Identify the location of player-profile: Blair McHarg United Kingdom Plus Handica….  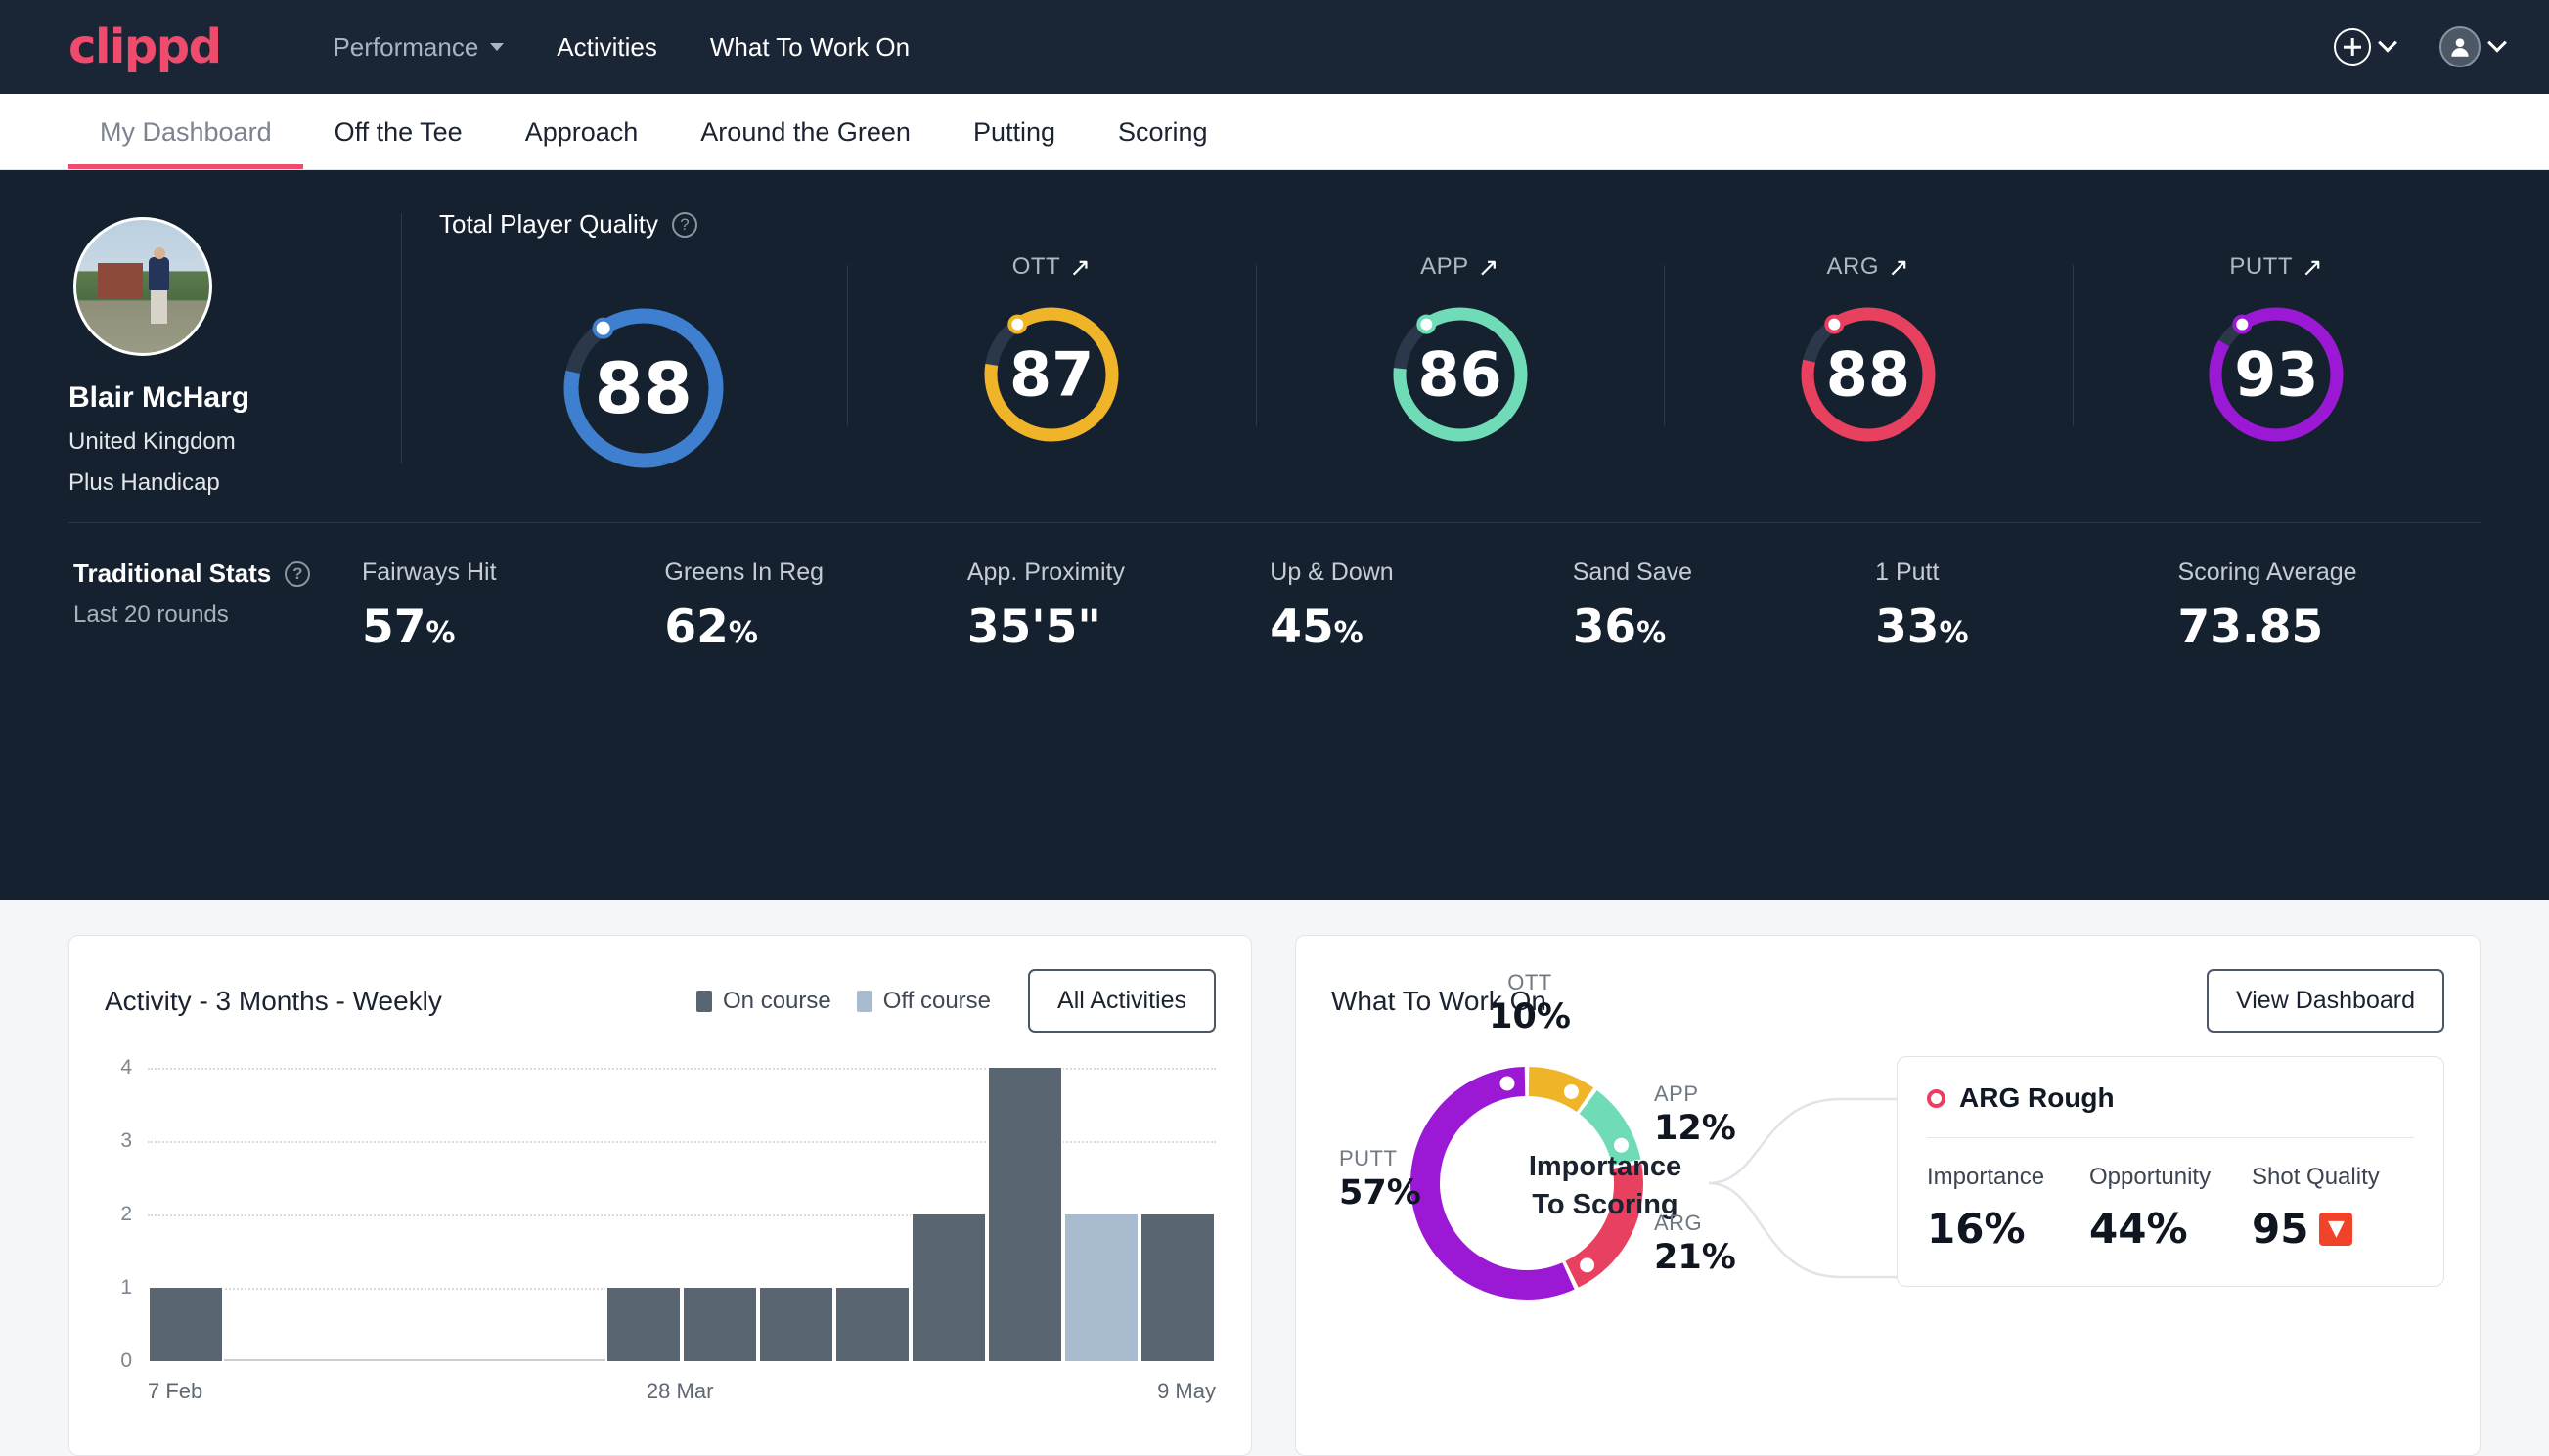
(235, 353).